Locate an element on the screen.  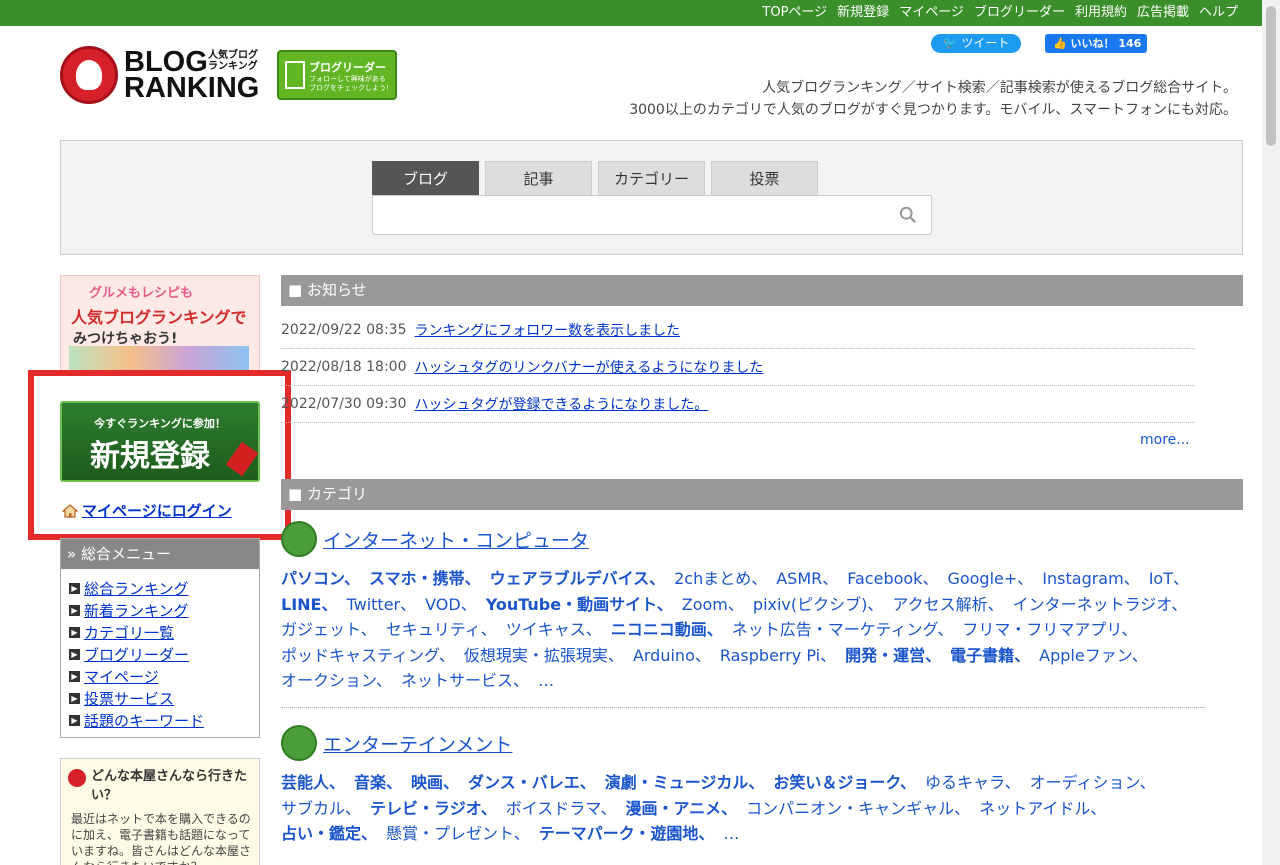
category-link: 映画、 is located at coordinates (435, 782).